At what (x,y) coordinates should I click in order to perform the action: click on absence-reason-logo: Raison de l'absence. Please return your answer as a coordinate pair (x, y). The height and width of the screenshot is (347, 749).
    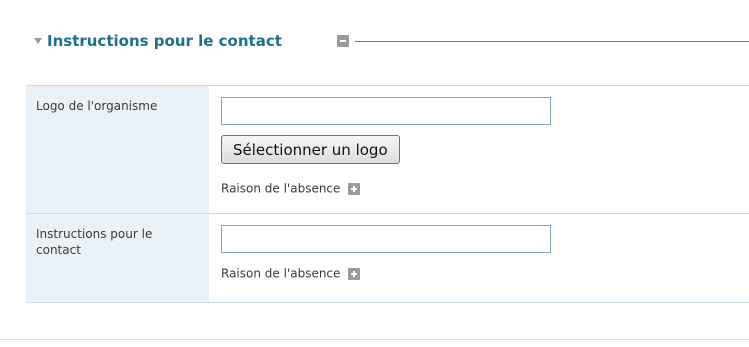
    Looking at the image, I should click on (291, 187).